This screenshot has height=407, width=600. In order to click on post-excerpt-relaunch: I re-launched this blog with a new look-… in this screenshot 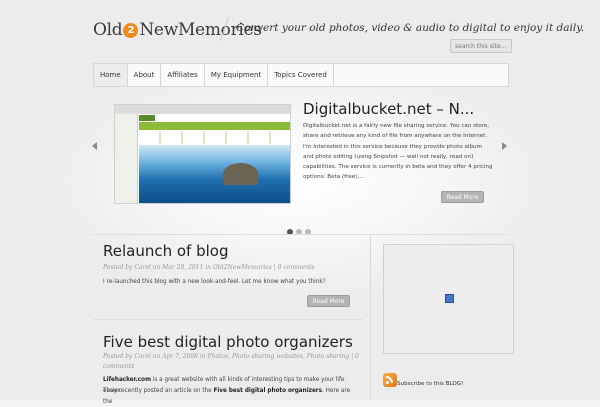, I will do `click(214, 282)`.